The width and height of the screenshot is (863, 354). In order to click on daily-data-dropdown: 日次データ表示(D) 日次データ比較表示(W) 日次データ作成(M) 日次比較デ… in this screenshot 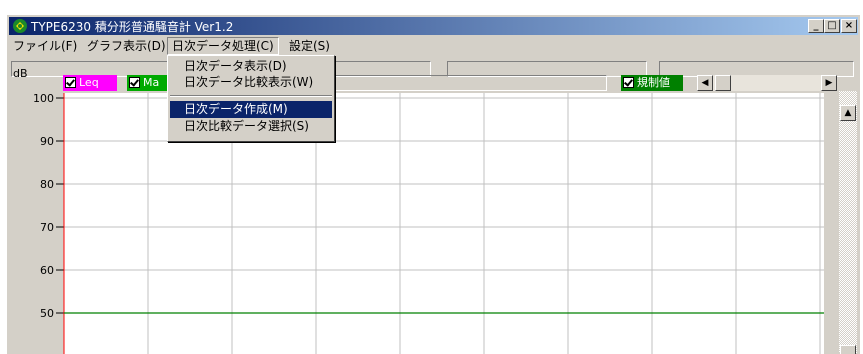, I will do `click(251, 98)`.